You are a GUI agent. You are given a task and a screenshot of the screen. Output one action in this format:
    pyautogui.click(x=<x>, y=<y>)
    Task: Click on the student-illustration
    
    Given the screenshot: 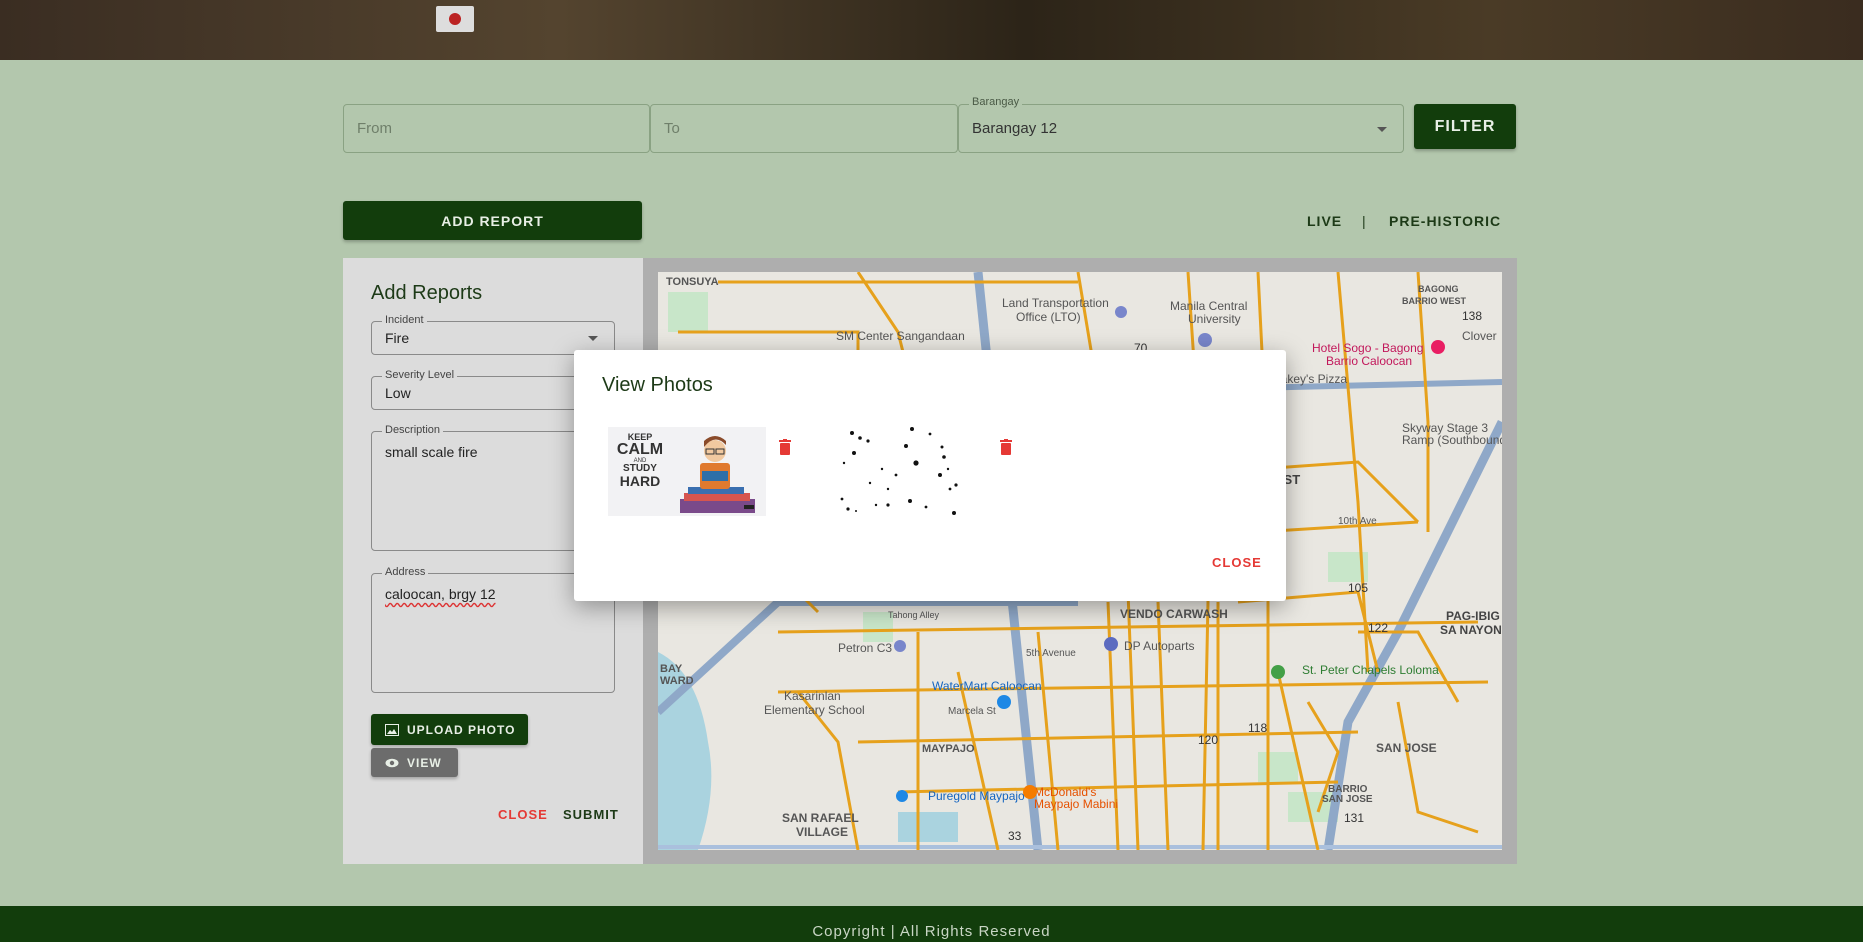 What is the action you would take?
    pyautogui.click(x=717, y=474)
    